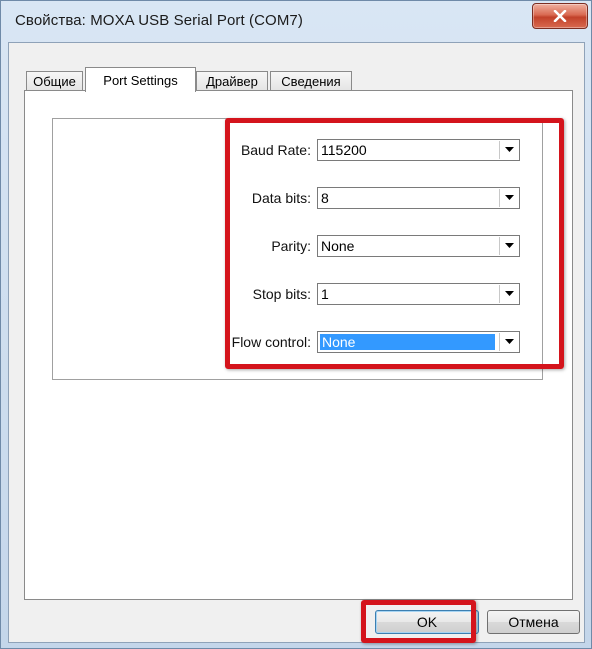  What do you see at coordinates (418, 294) in the screenshot?
I see `stop-bits-select: 1` at bounding box center [418, 294].